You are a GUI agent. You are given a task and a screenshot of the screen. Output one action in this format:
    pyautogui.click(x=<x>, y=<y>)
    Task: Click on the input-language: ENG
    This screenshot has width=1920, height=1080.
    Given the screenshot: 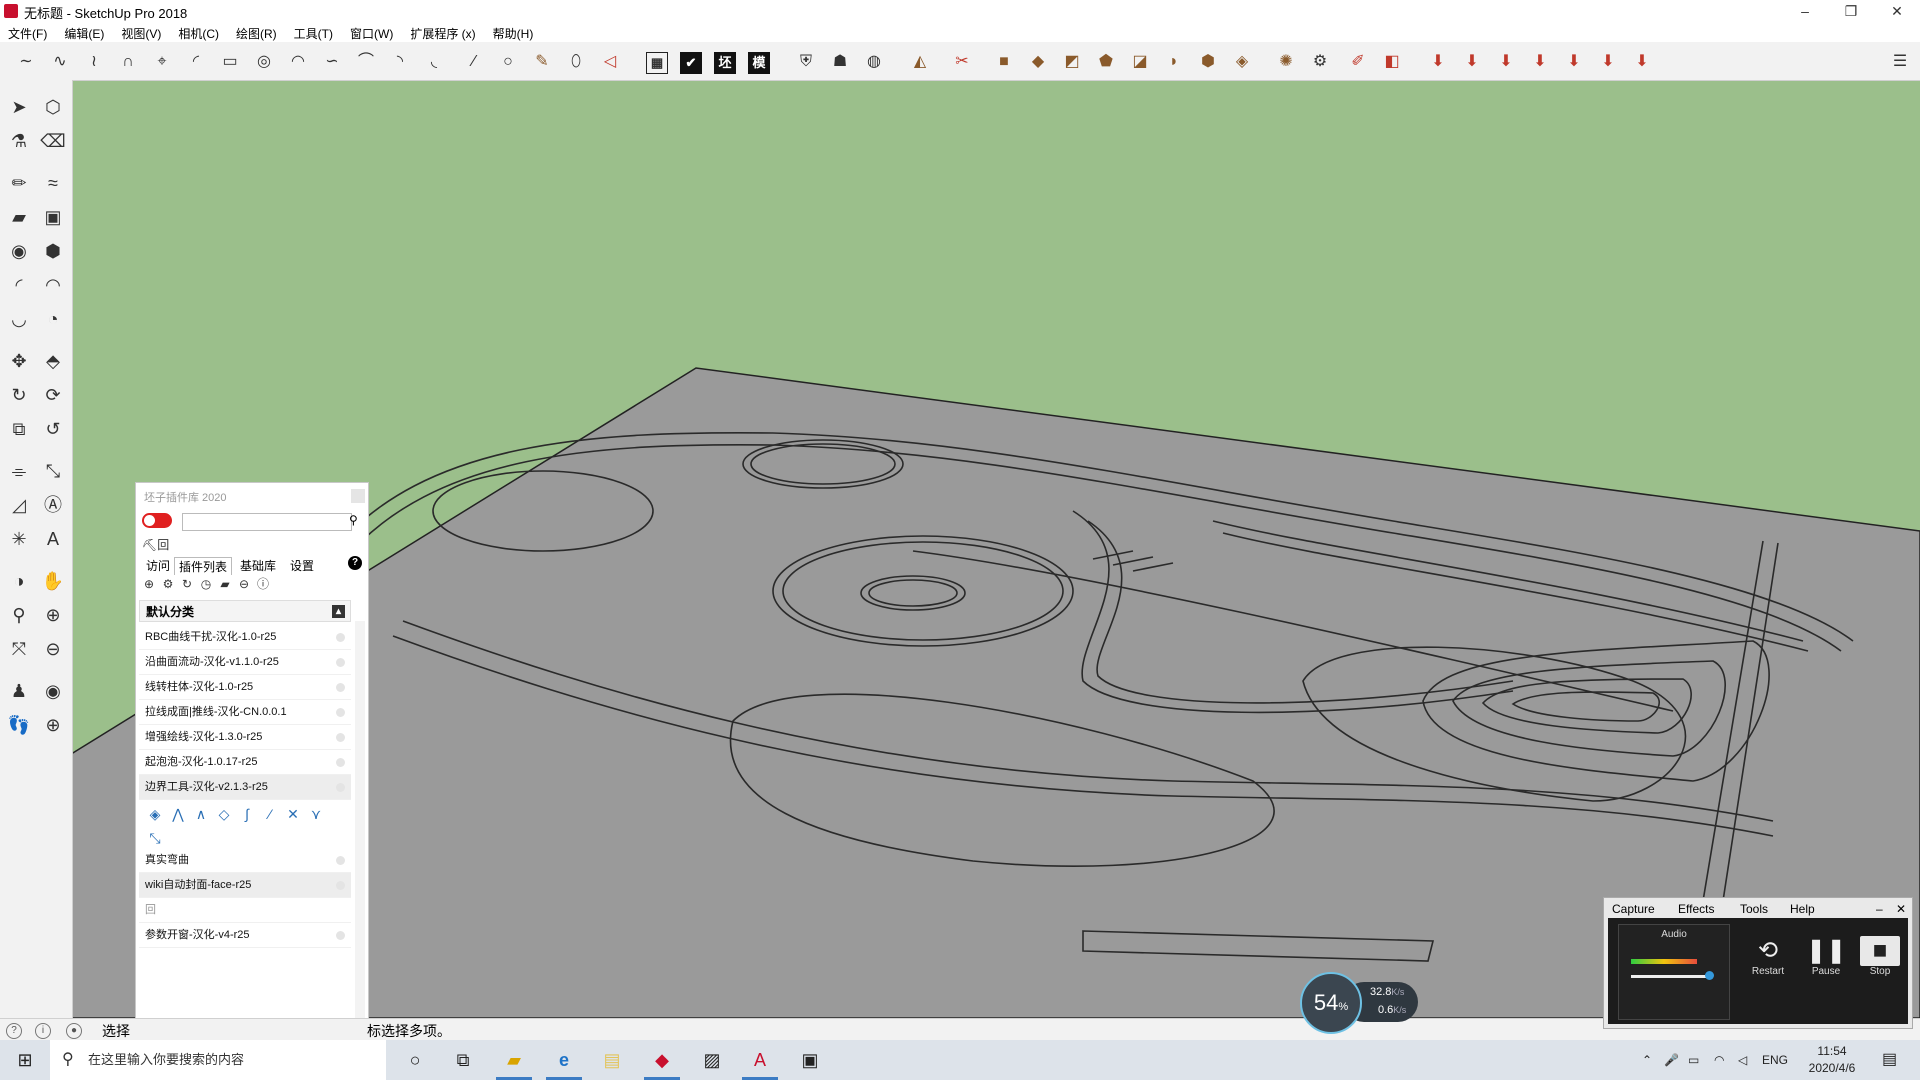 What is the action you would take?
    pyautogui.click(x=1775, y=1060)
    